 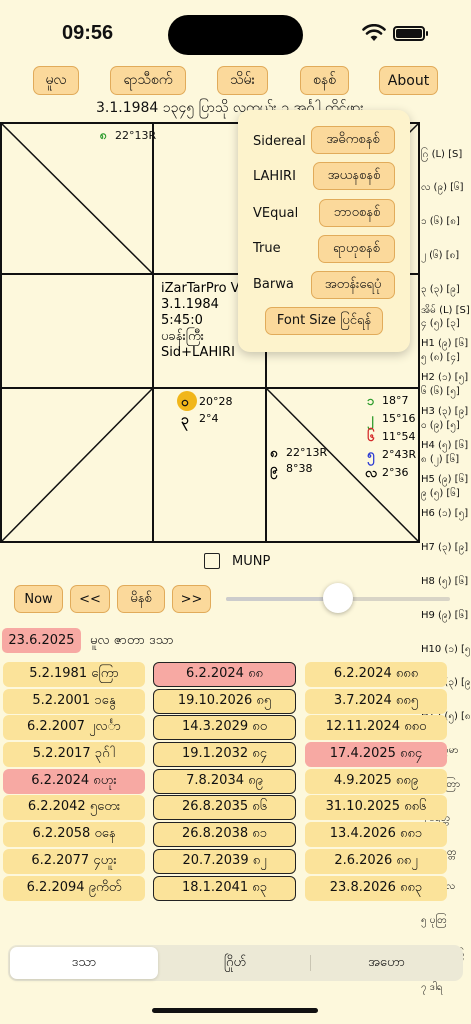 What do you see at coordinates (445, 412) in the screenshot?
I see `list-item: H3 (၃) [၉]` at bounding box center [445, 412].